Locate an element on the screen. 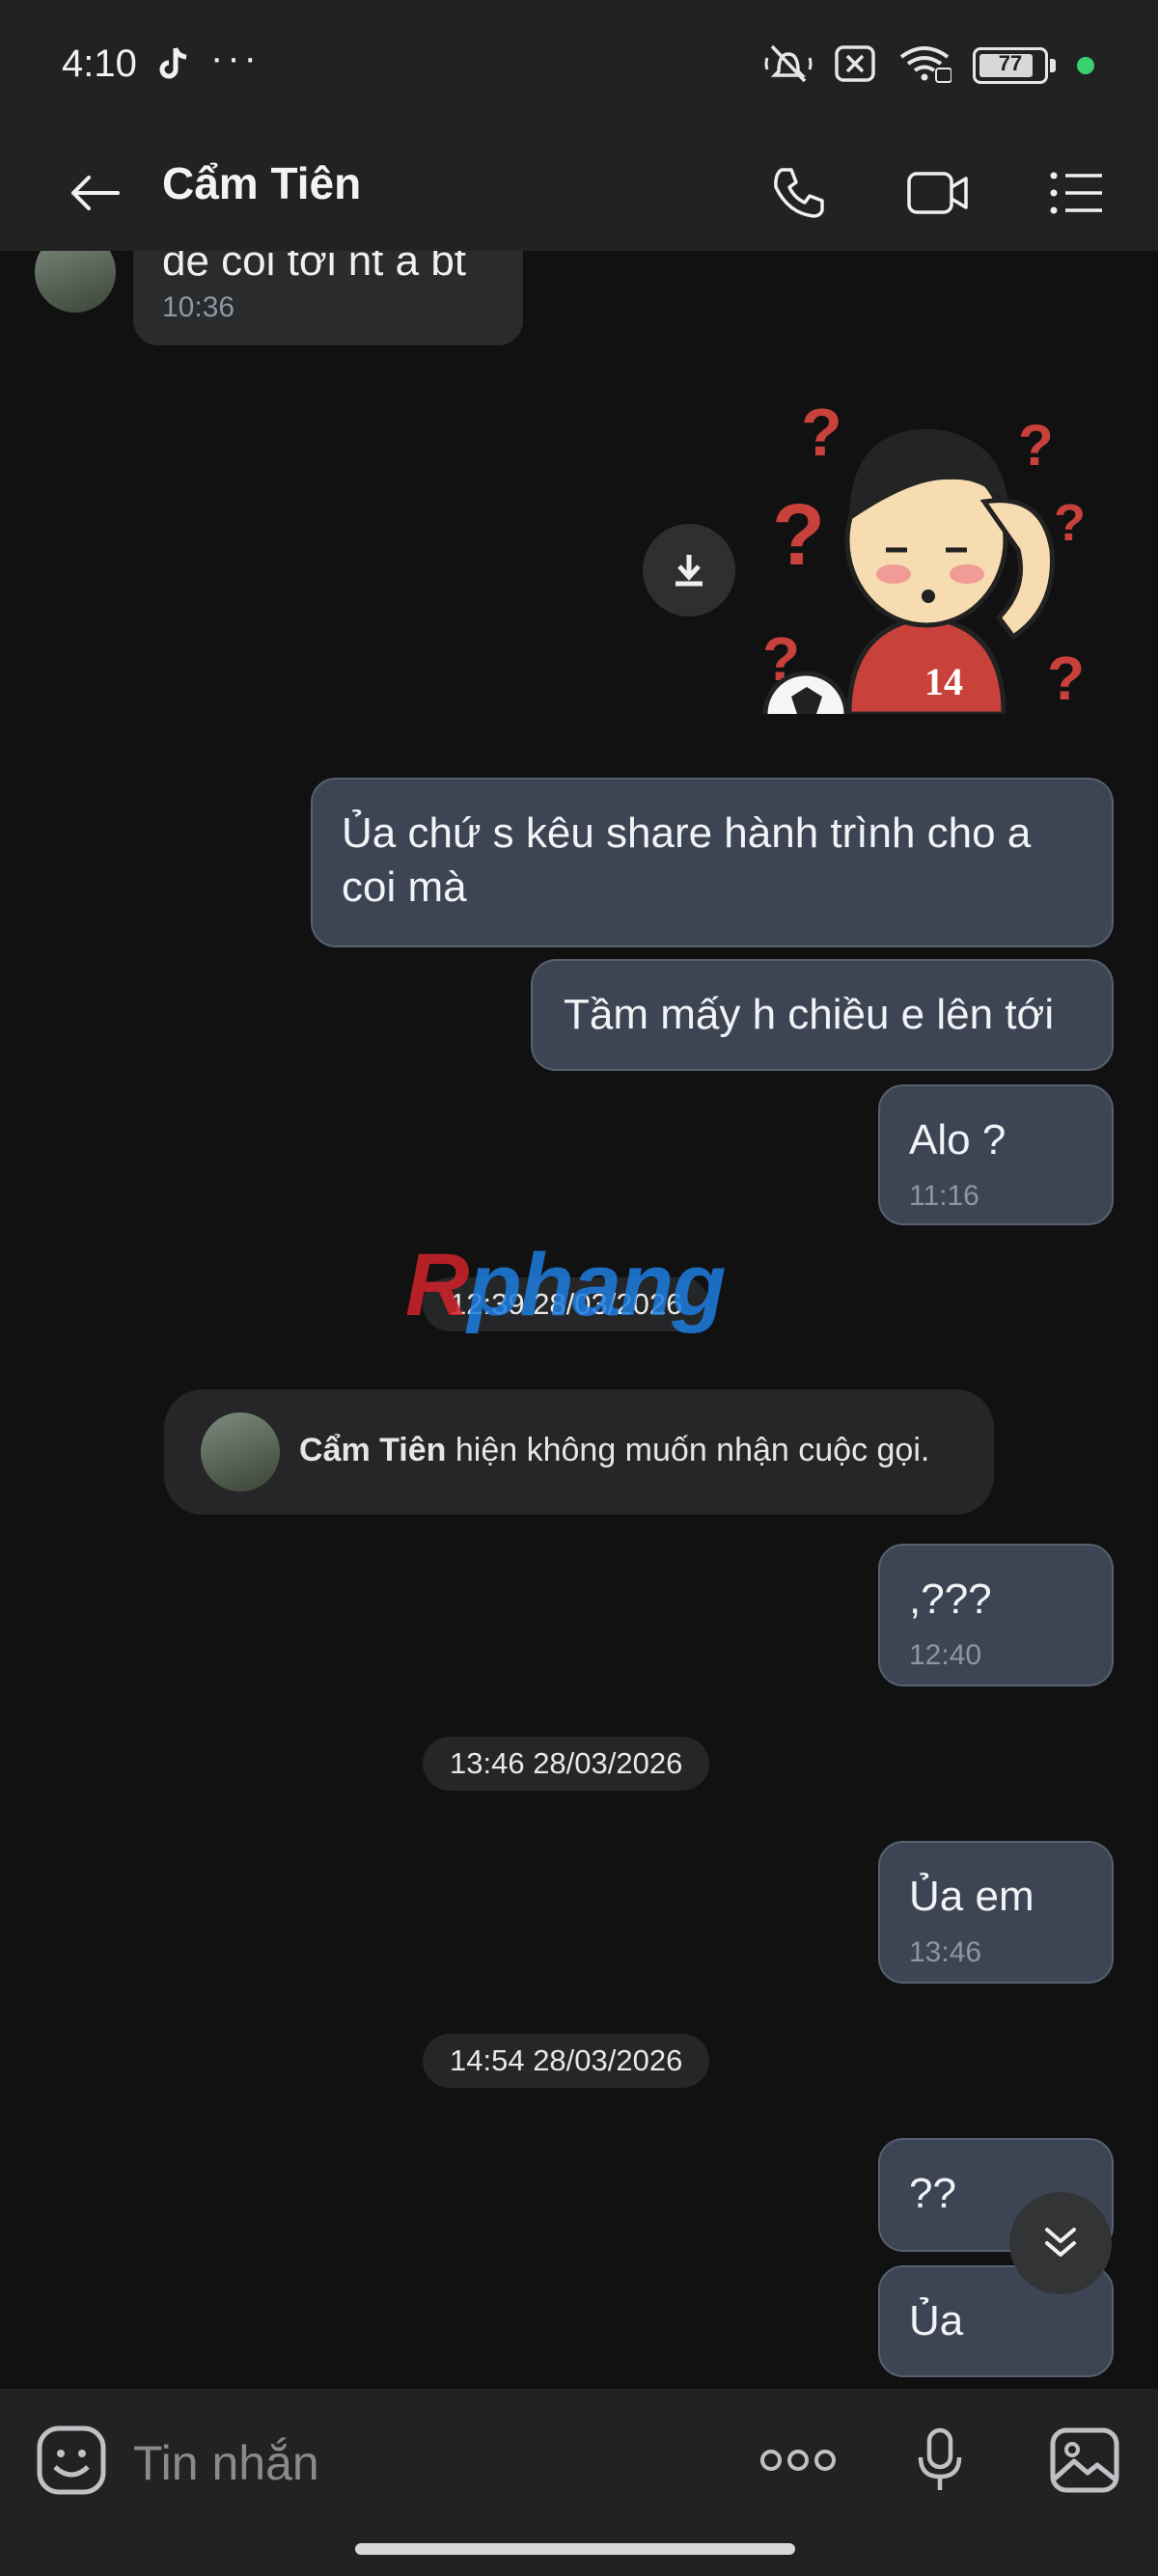 This screenshot has height=2576, width=1158. watermark-logo: Rphang is located at coordinates (565, 1286).